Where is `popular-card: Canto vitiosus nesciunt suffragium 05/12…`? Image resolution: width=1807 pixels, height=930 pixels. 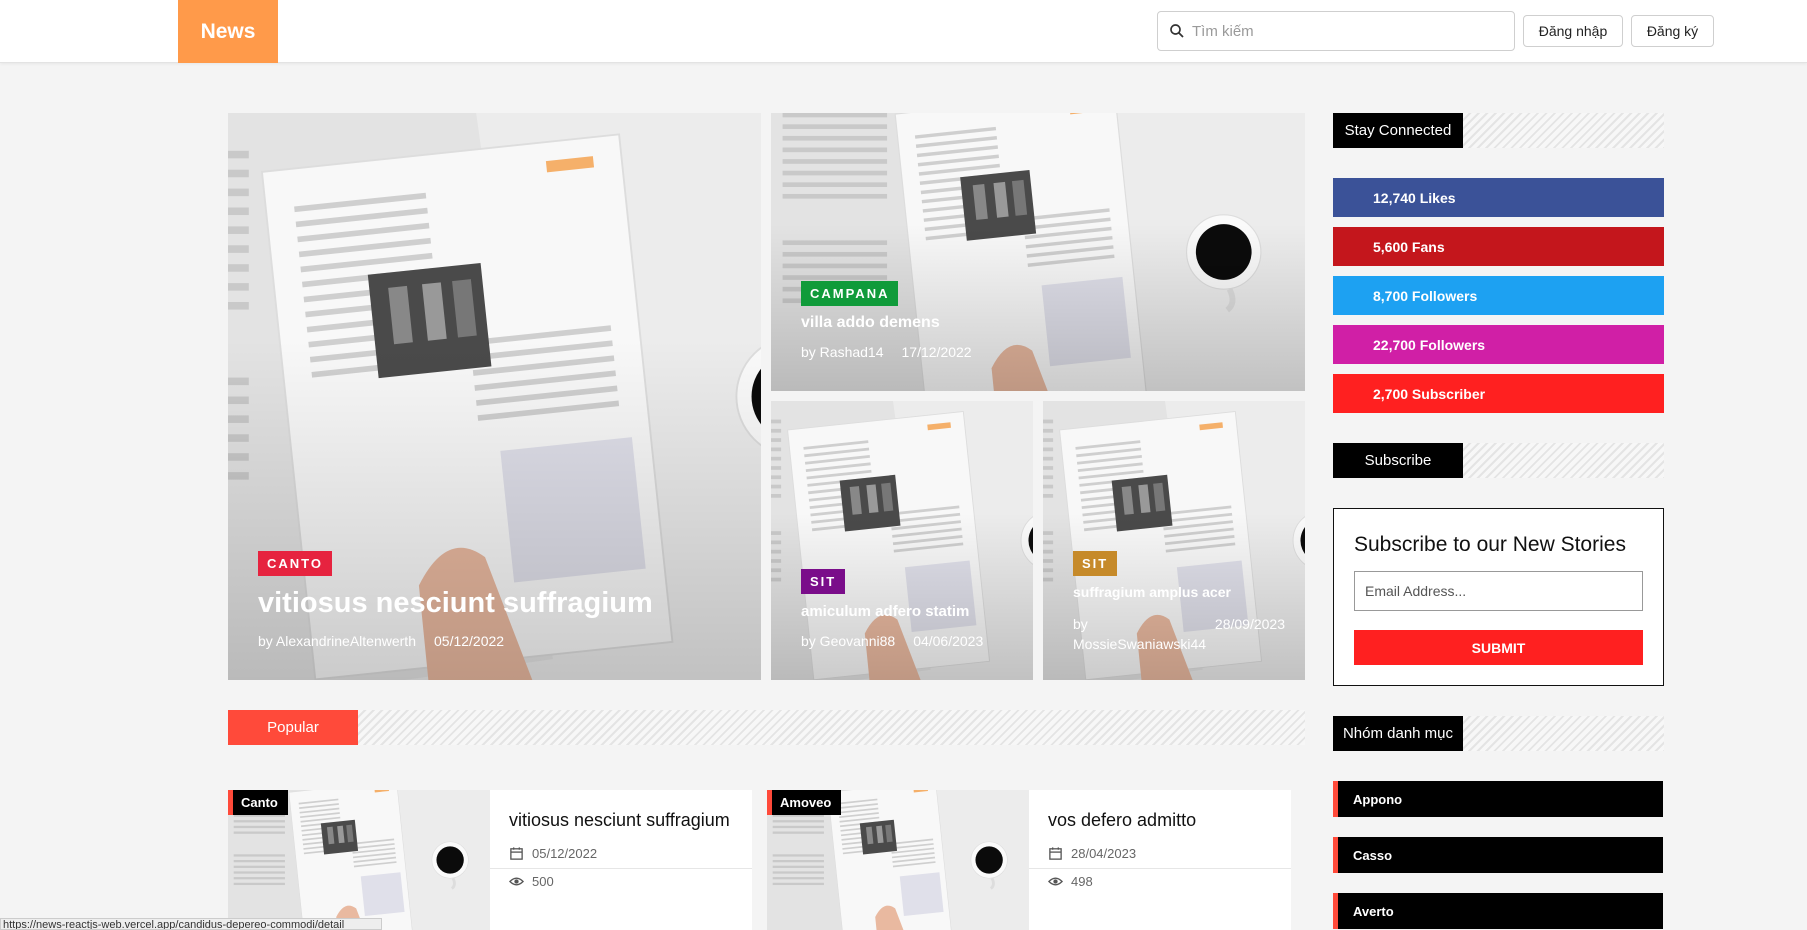 popular-card: Canto vitiosus nesciunt suffragium 05/12… is located at coordinates (490, 860).